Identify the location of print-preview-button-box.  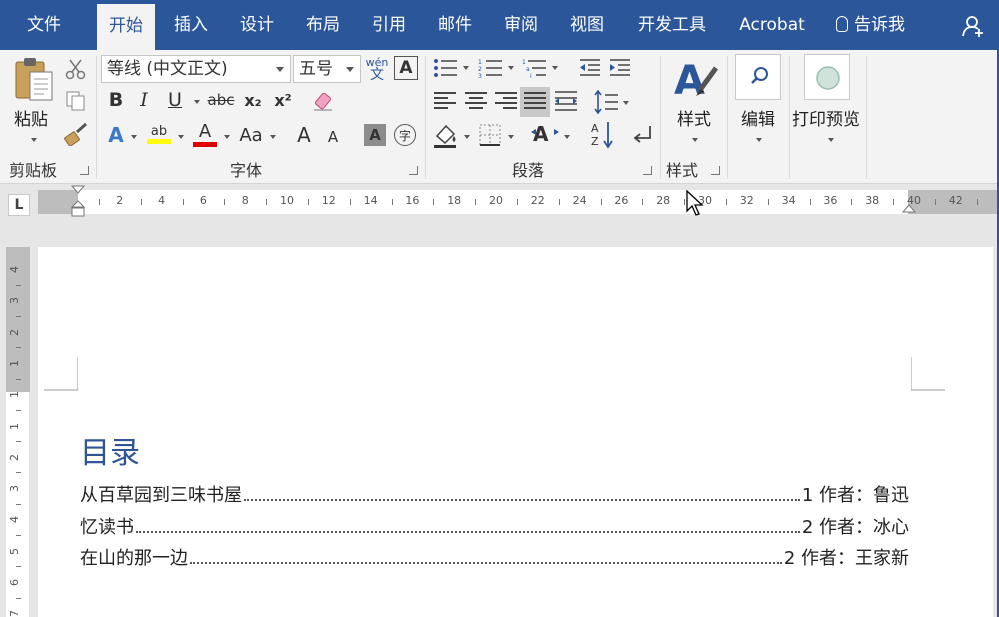
(827, 77).